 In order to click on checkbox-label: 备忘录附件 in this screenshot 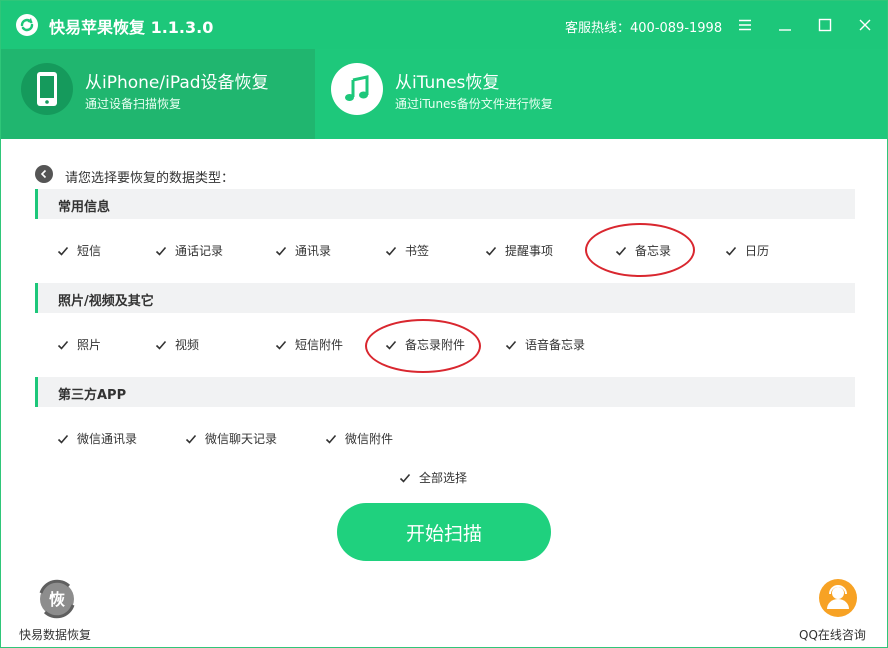, I will do `click(435, 345)`.